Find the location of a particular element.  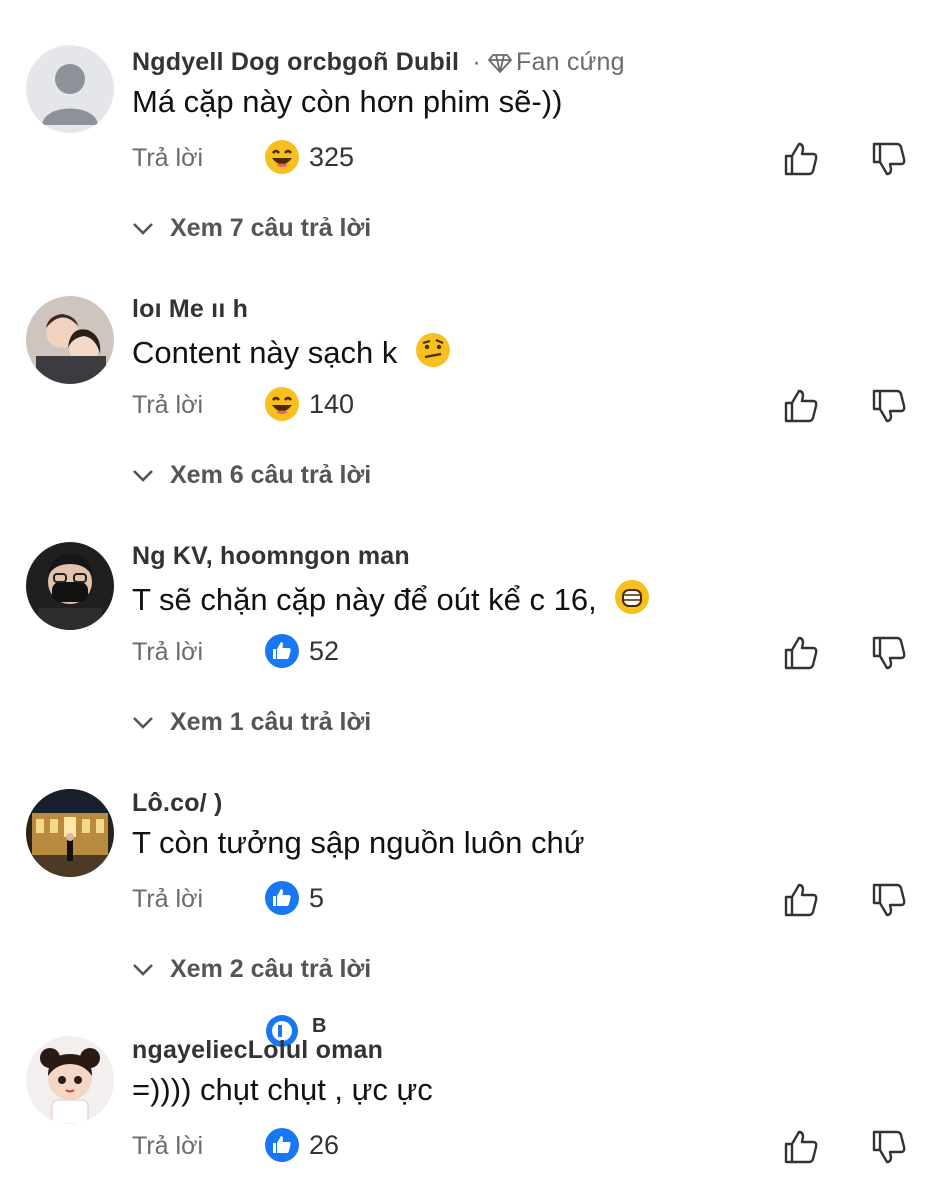

floating-letter: B is located at coordinates (319, 1026).